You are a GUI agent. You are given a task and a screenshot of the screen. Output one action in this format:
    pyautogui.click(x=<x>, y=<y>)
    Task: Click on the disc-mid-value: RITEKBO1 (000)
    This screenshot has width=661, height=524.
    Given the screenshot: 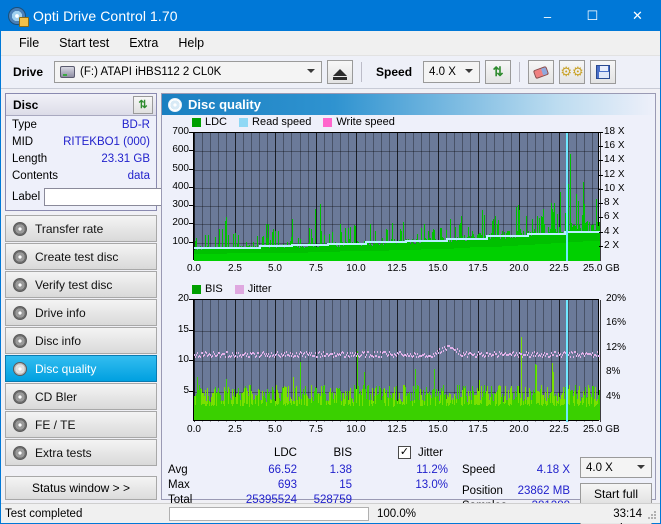 What is the action you would take?
    pyautogui.click(x=106, y=141)
    